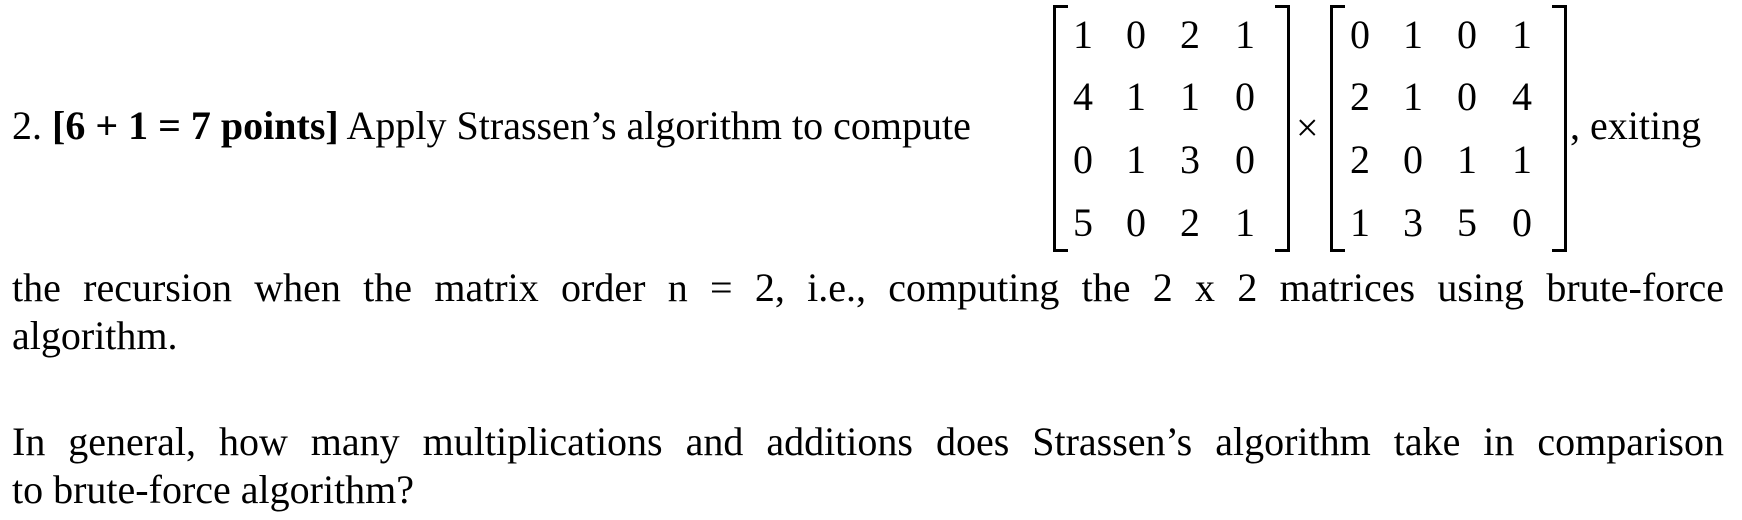 The image size is (1742, 520). Describe the element at coordinates (27, 125) in the screenshot. I see `question-number: 2.` at that location.